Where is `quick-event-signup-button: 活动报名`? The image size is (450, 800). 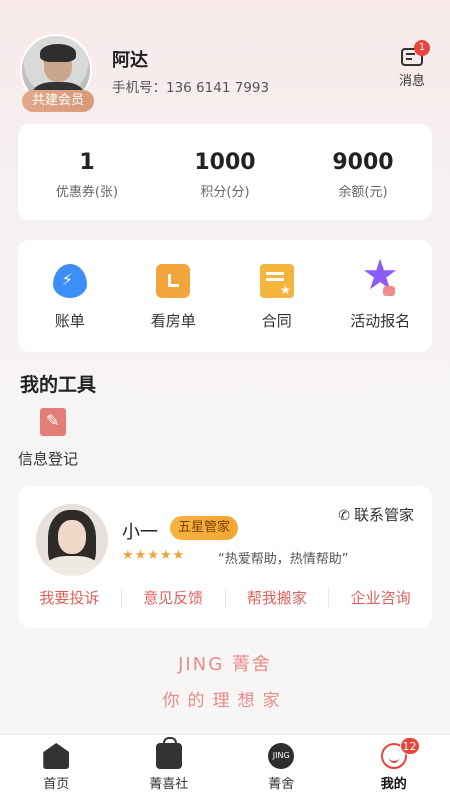
quick-event-signup-button: 活动报名 is located at coordinates (381, 296).